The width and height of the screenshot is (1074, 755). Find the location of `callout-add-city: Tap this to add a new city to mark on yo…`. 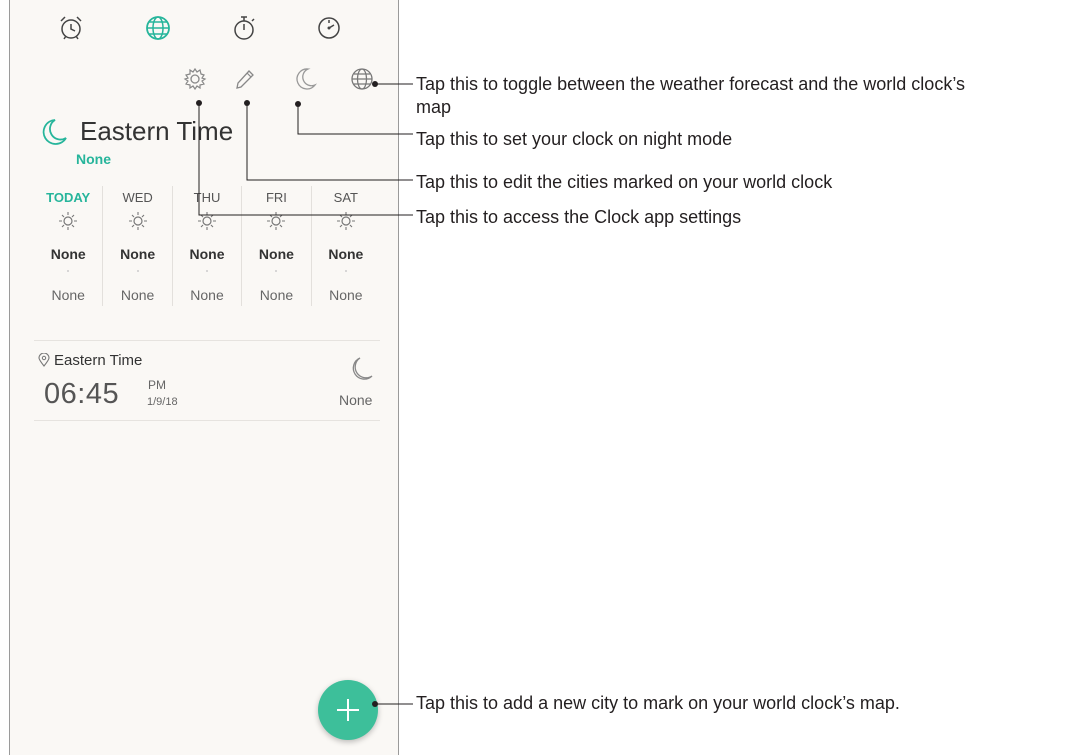

callout-add-city: Tap this to add a new city to mark on yo… is located at coordinates (658, 703).